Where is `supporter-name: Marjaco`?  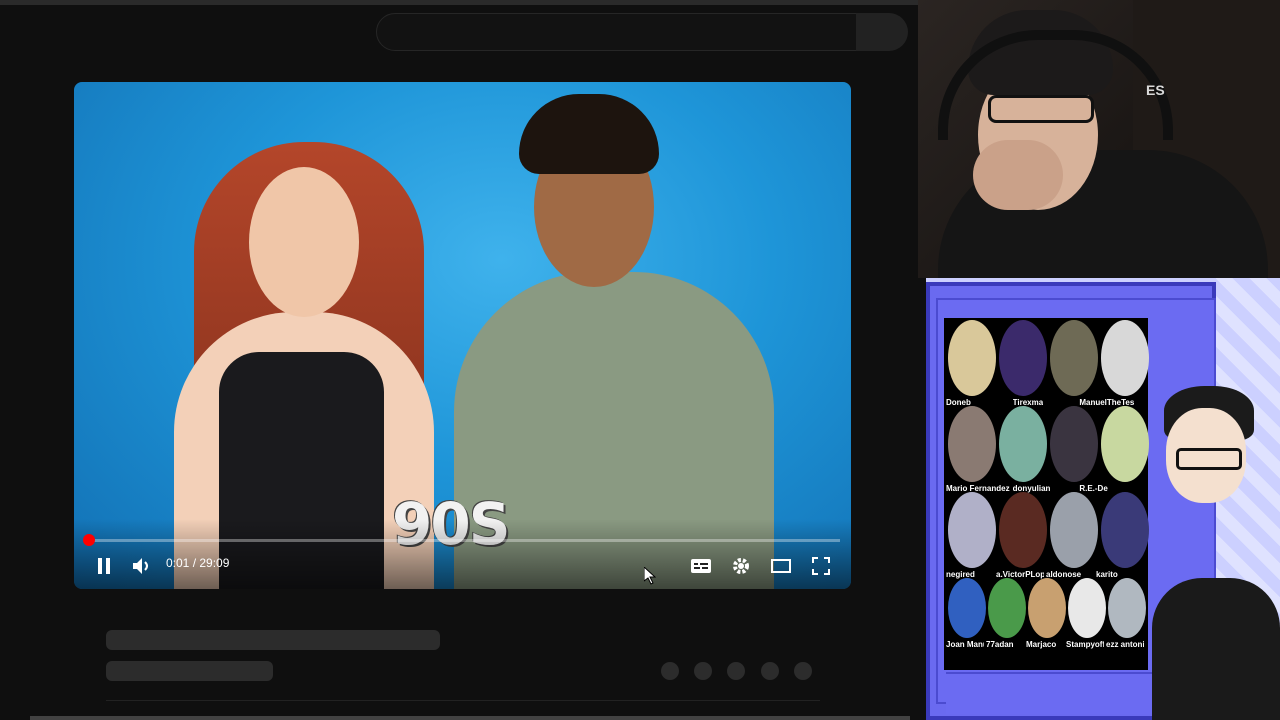
supporter-name: Marjaco is located at coordinates (1041, 644).